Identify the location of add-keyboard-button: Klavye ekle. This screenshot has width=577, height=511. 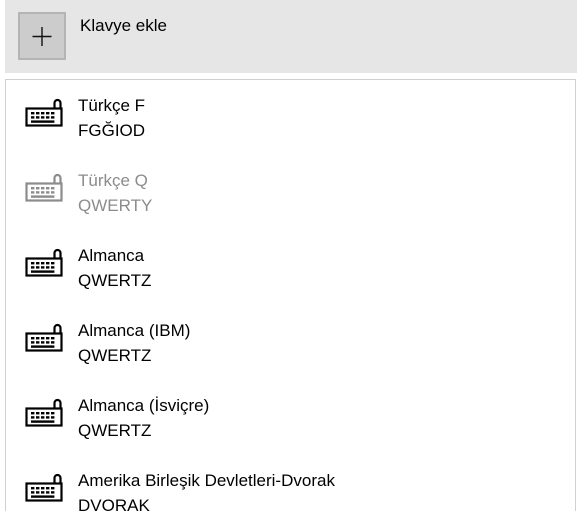
(291, 36).